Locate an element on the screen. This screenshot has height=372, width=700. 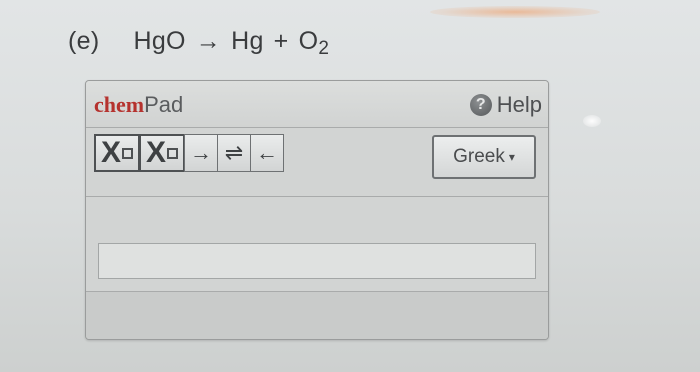
help-link: ? Help is located at coordinates (505, 105).